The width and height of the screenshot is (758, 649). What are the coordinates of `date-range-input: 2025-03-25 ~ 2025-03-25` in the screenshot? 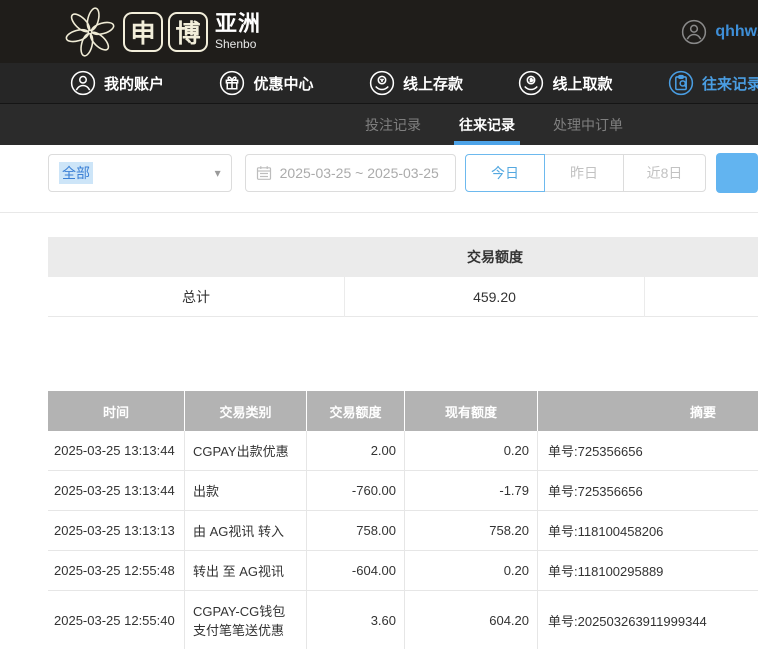 It's located at (350, 173).